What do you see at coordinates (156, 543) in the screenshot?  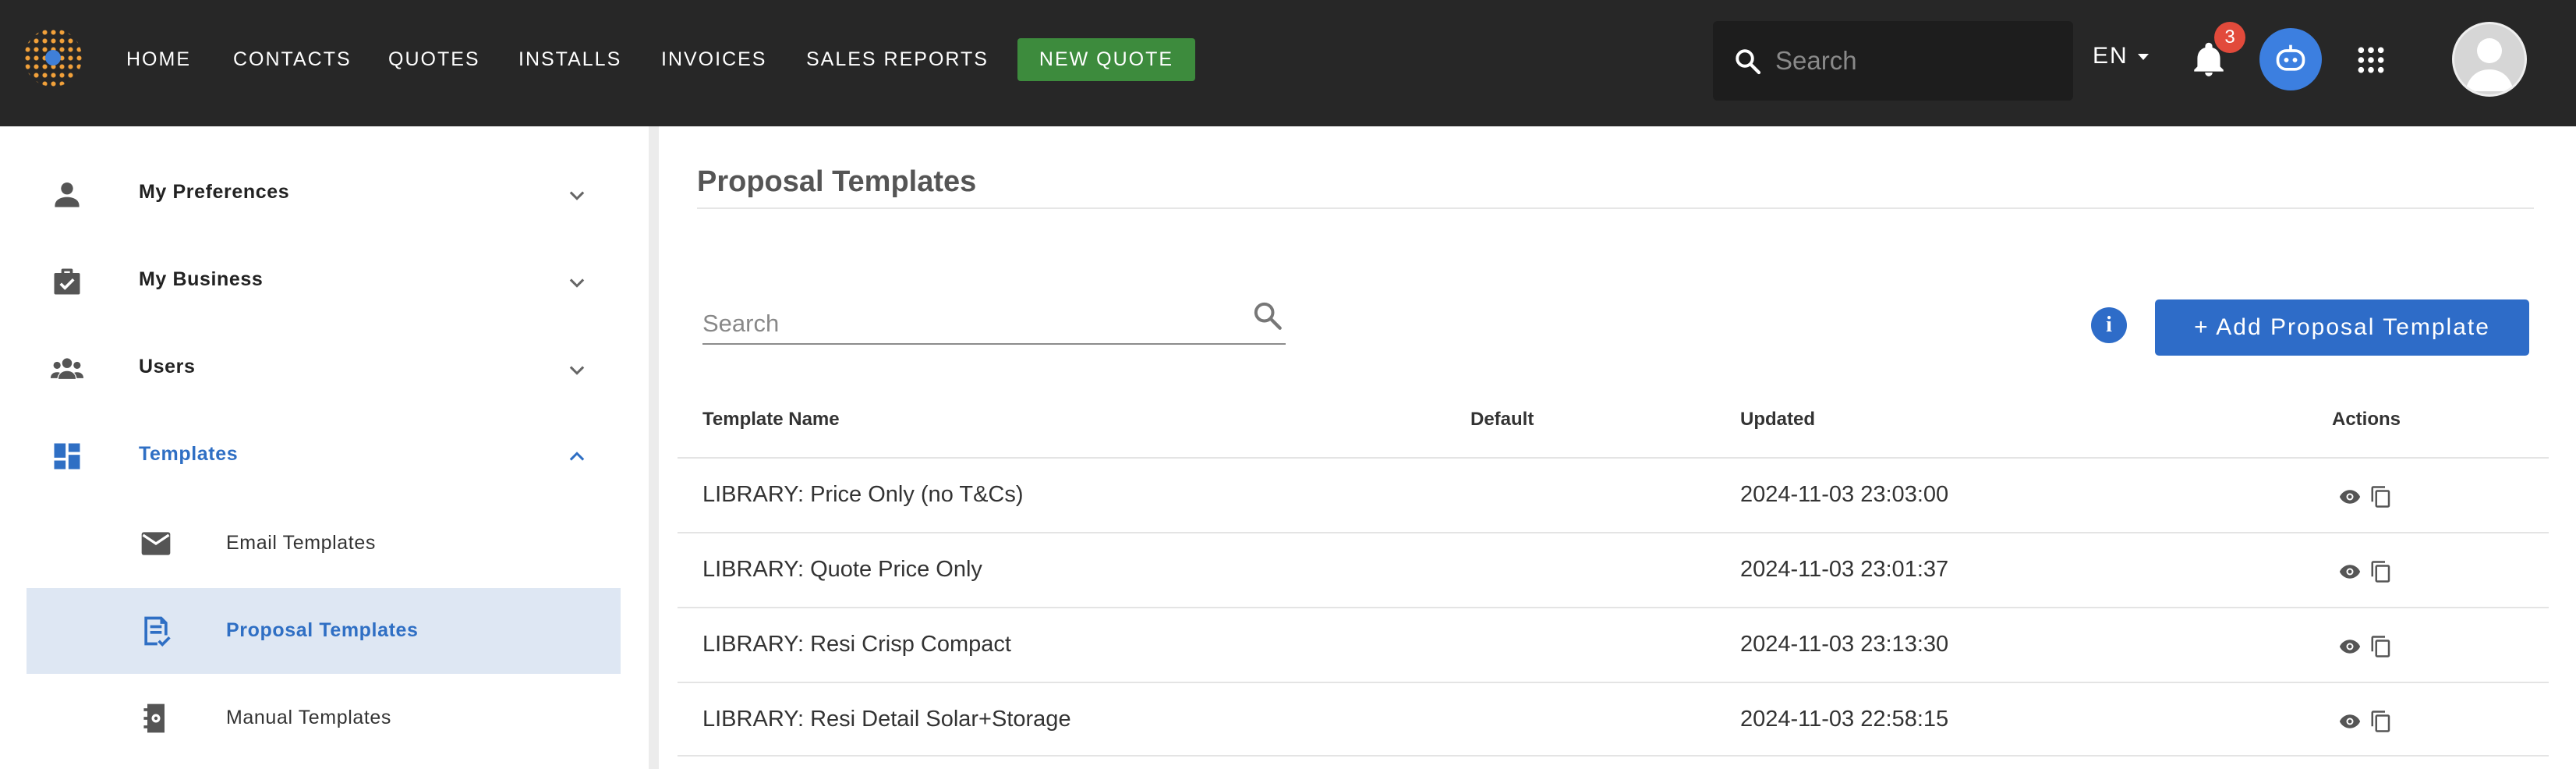 I see `envelope-icon` at bounding box center [156, 543].